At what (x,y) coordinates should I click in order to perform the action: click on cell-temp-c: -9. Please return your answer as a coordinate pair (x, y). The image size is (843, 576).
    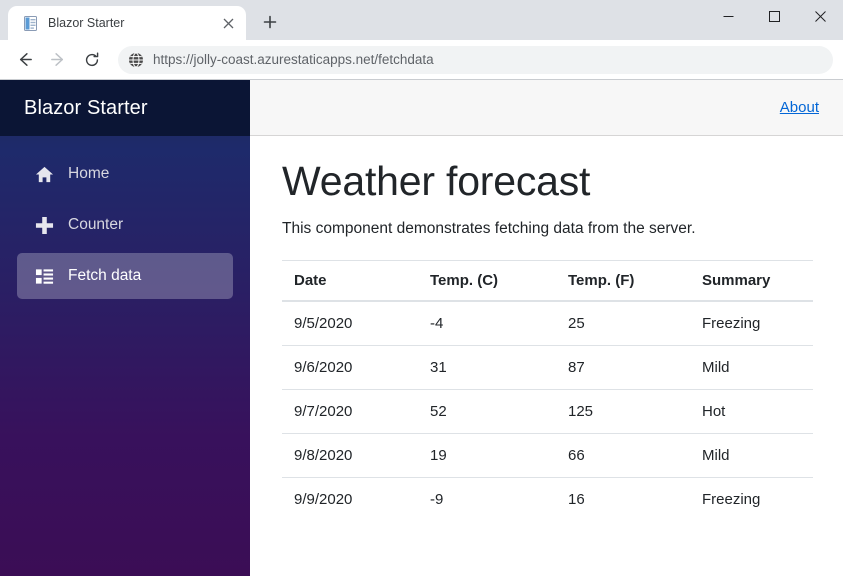
    Looking at the image, I should click on (487, 498).